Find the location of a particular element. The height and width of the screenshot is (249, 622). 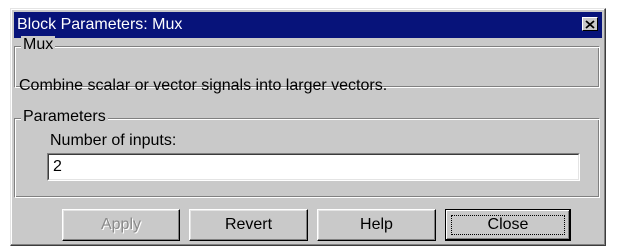

number-of-inputs-field-box is located at coordinates (313, 167).